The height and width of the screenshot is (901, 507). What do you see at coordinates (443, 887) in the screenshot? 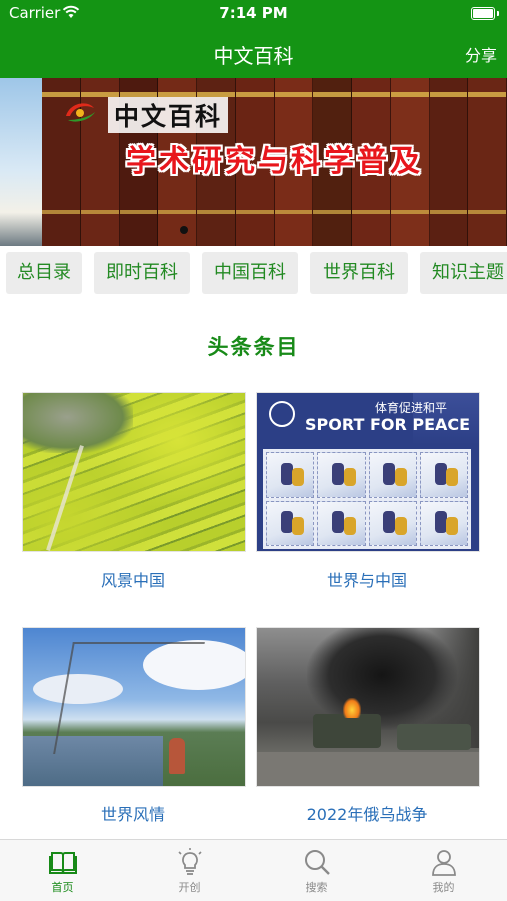
I see `tab-label: 我的` at bounding box center [443, 887].